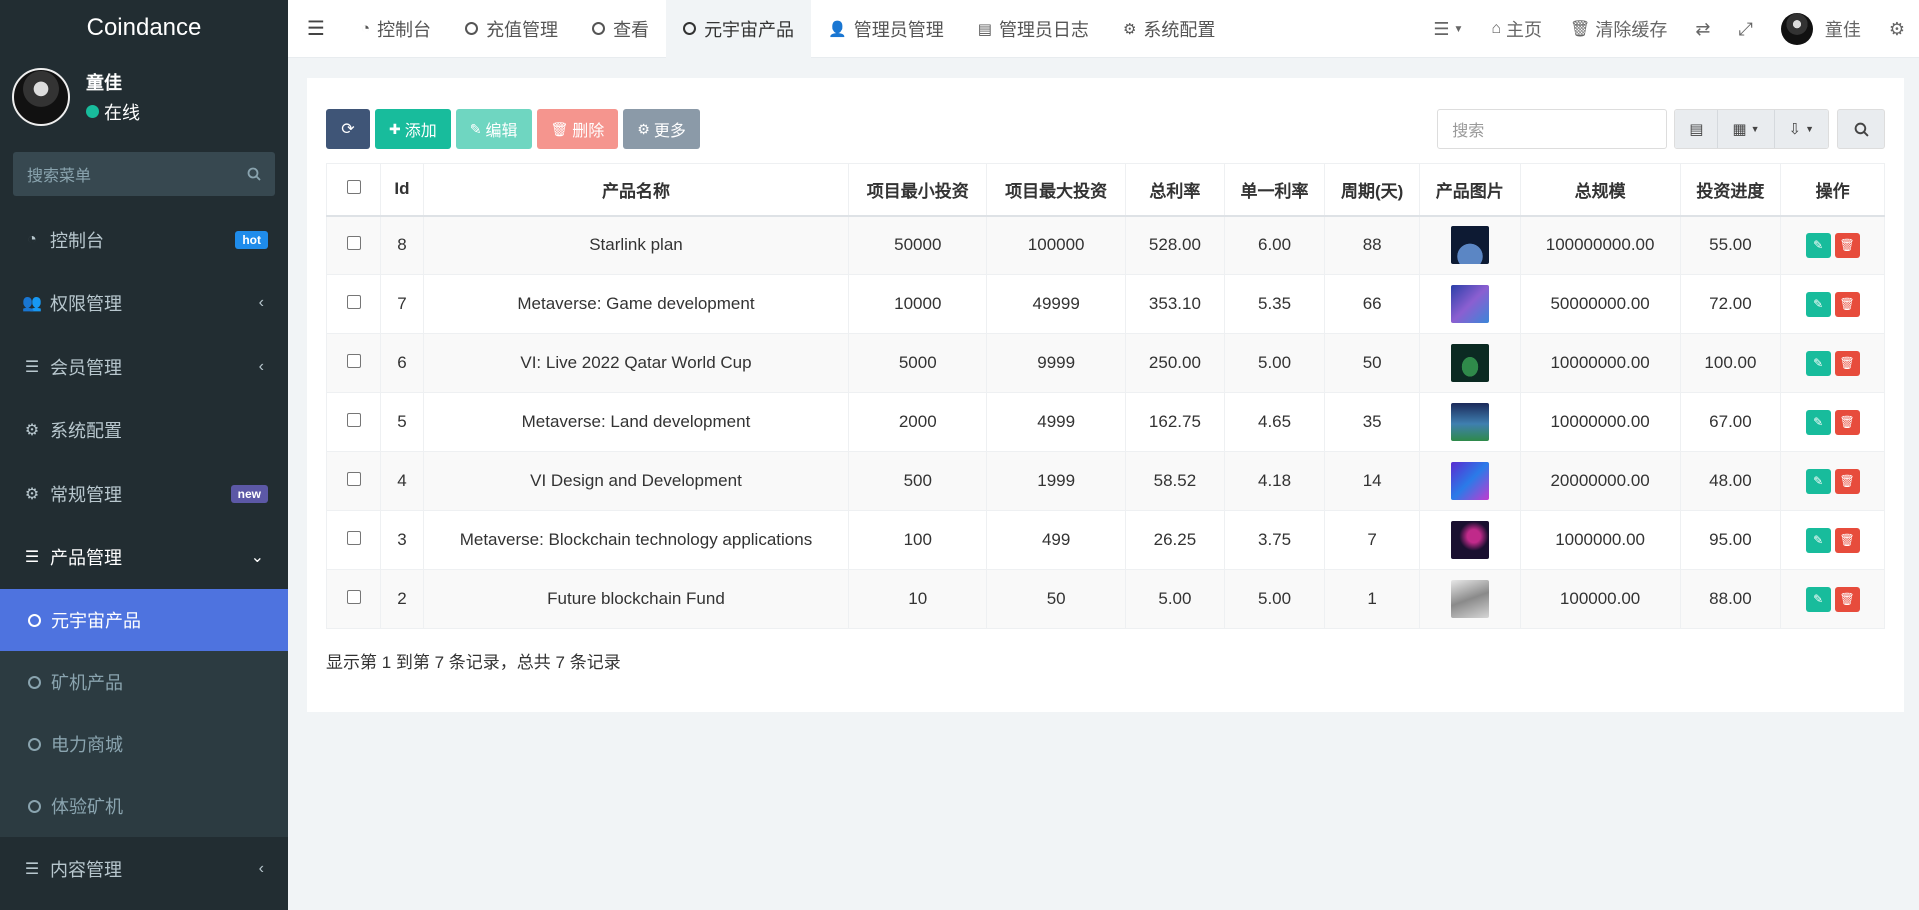  What do you see at coordinates (144, 27) in the screenshot?
I see `brand-logo: Coindance` at bounding box center [144, 27].